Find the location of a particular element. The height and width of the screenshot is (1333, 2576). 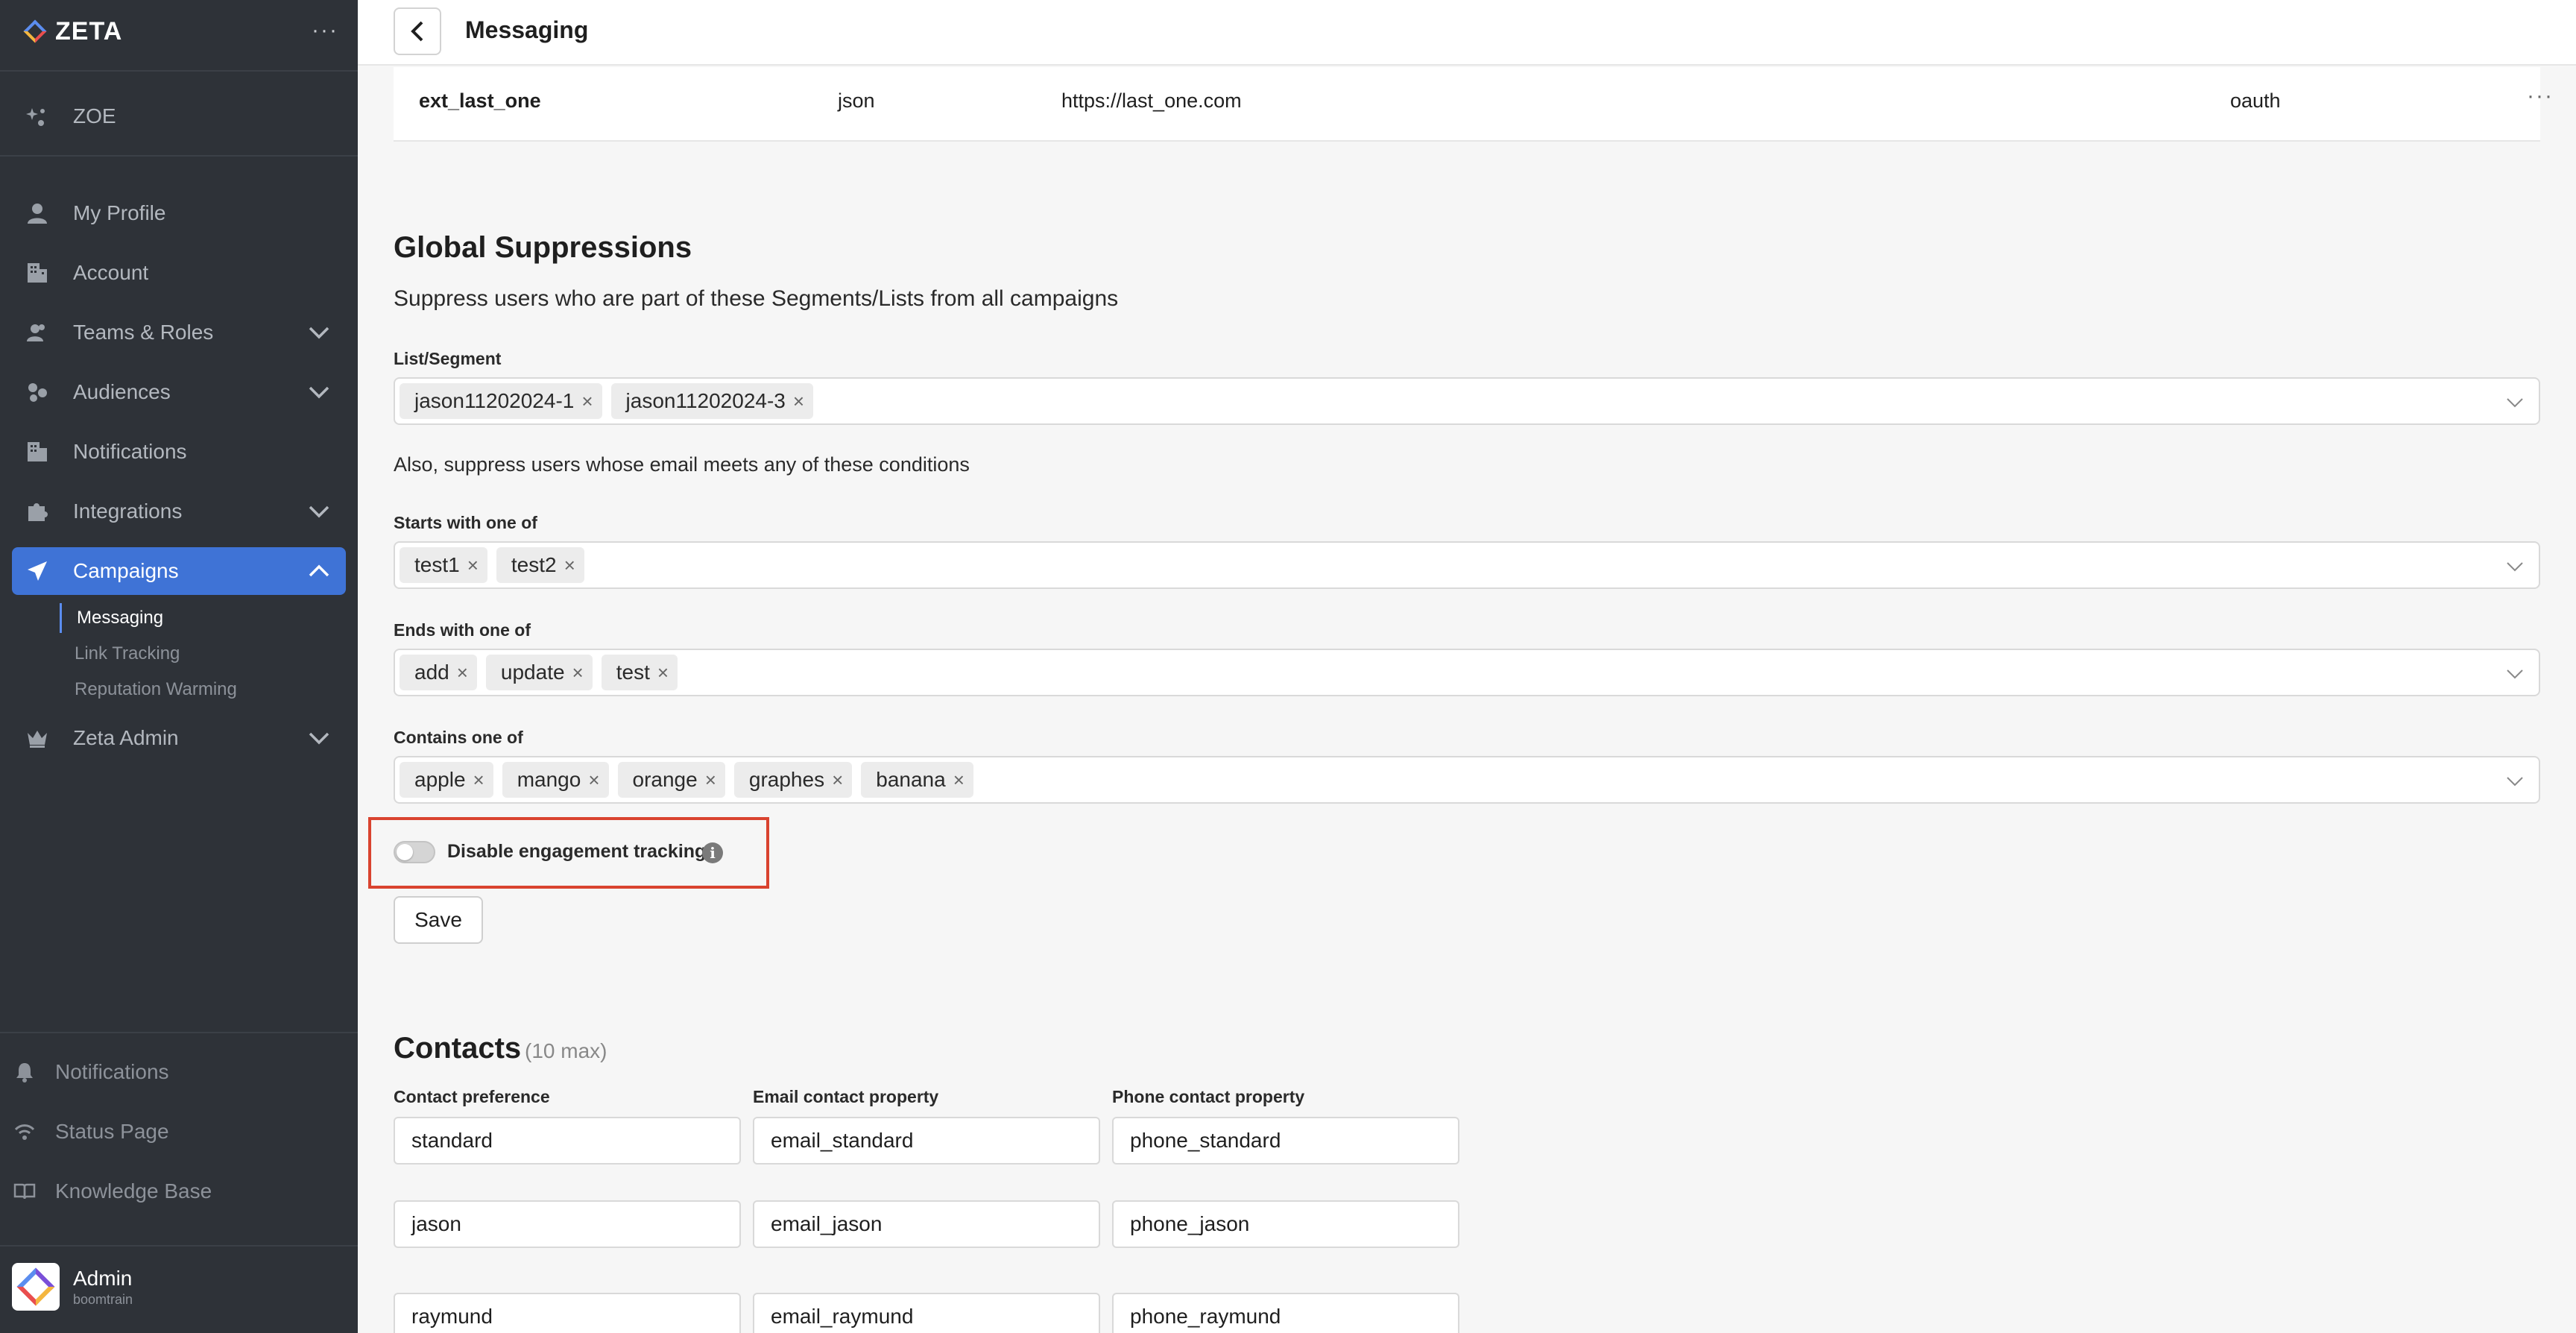

toggle-knob is located at coordinates (405, 852).